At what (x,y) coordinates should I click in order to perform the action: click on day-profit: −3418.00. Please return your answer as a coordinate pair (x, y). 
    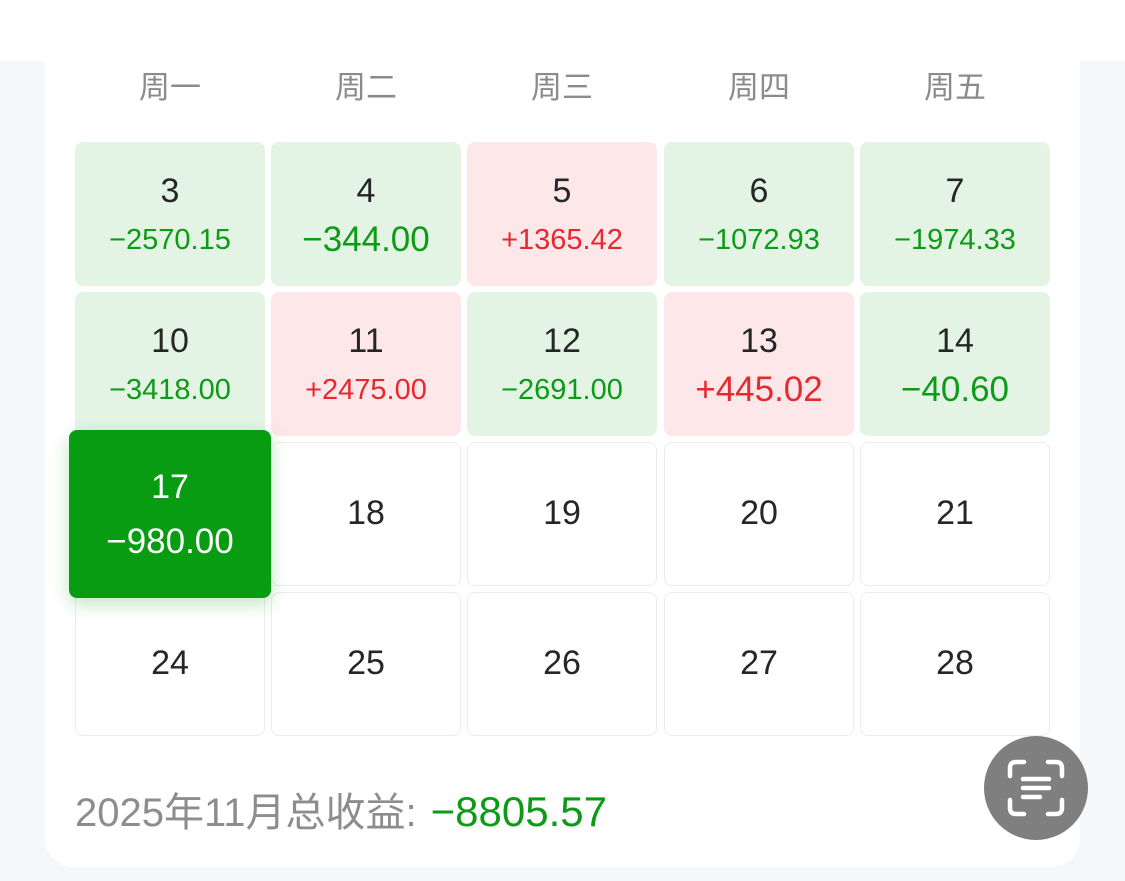
    Looking at the image, I should click on (170, 390).